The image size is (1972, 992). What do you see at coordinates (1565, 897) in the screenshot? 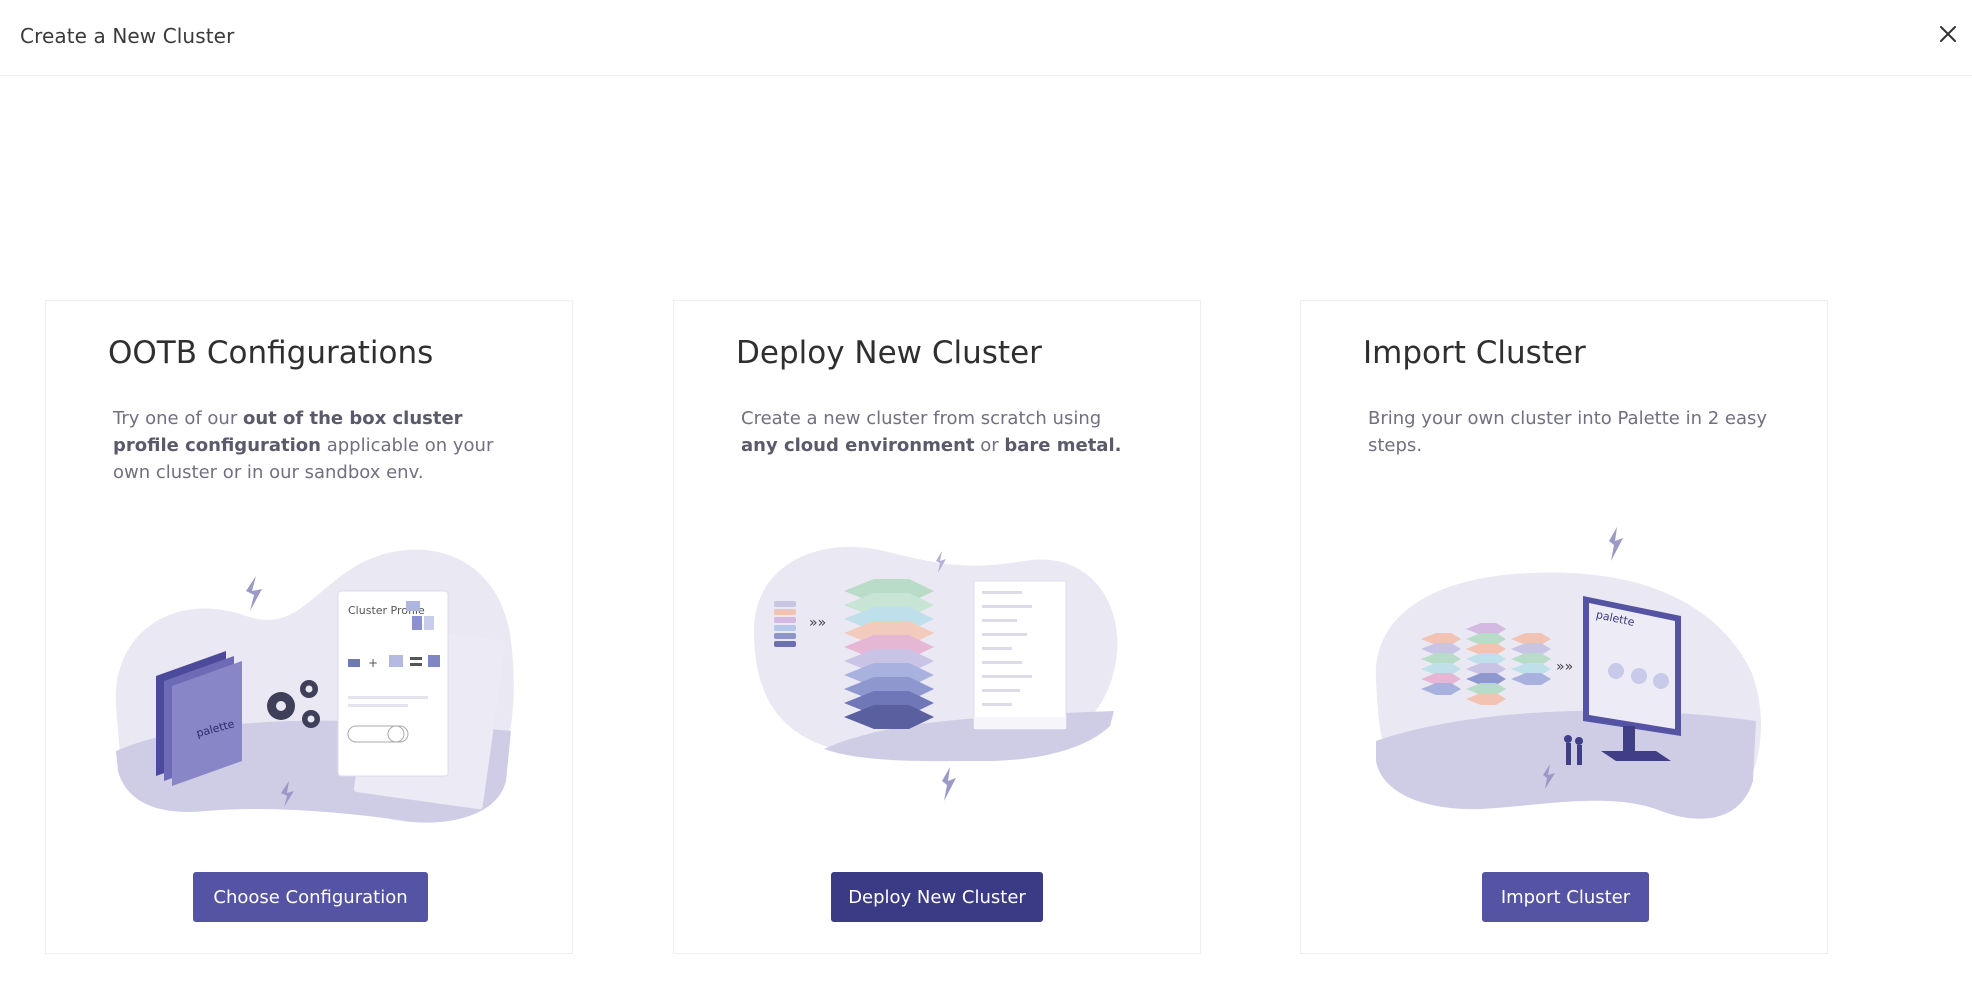
I see `import-cluster-button: Import Cluster` at bounding box center [1565, 897].